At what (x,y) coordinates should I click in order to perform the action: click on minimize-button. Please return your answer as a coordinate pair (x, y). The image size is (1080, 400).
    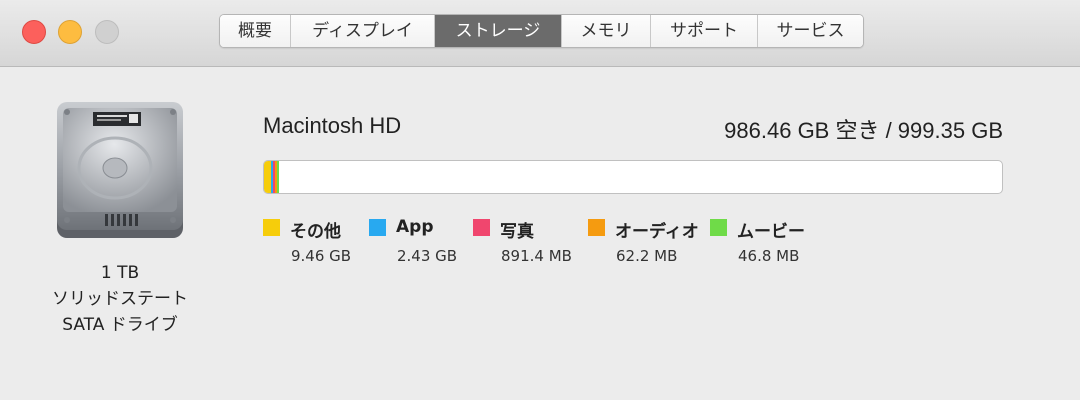
    Looking at the image, I should click on (70, 32).